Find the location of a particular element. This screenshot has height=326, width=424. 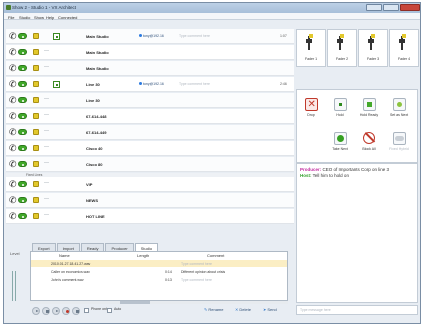

chat-input: Type message here is located at coordinates (357, 310).